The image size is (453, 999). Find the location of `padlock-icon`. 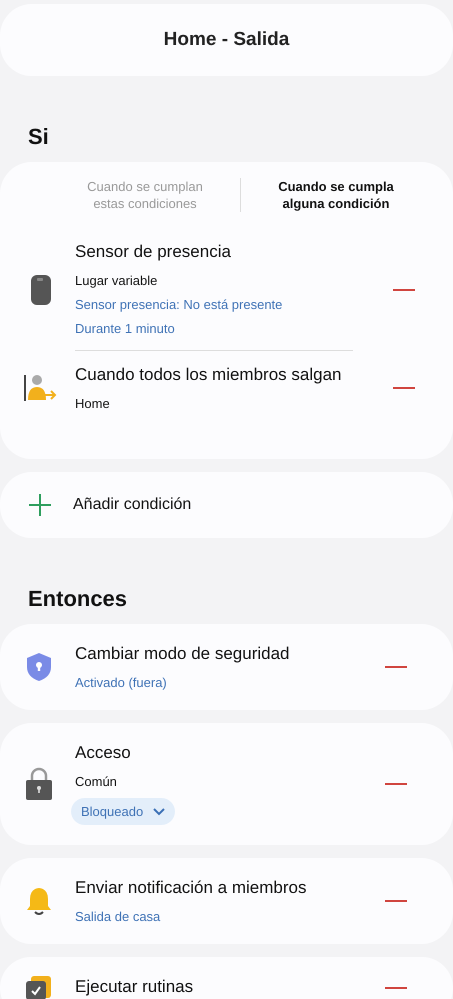

padlock-icon is located at coordinates (38, 784).